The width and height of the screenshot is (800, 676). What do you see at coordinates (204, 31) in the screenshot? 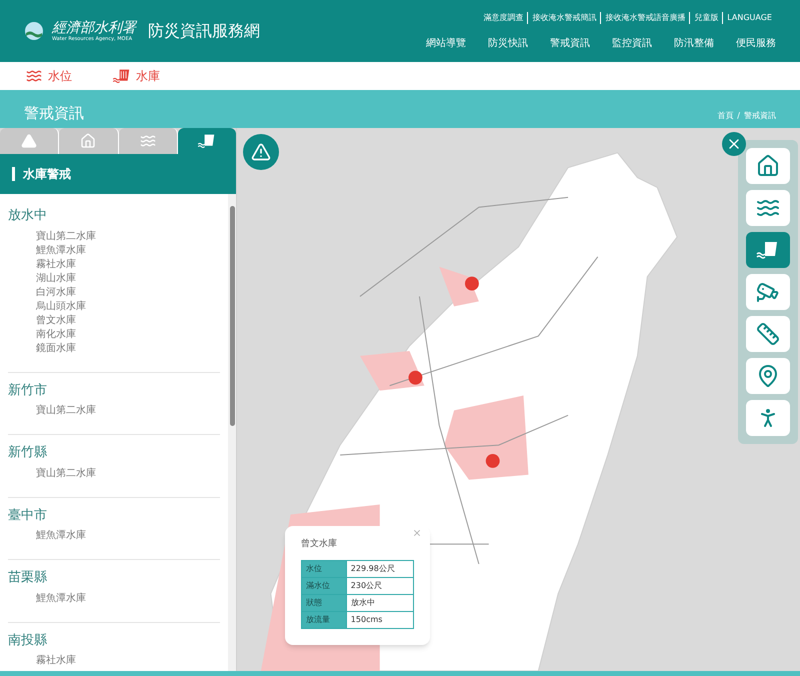
I see `site-title: 防災資訊服務網` at bounding box center [204, 31].